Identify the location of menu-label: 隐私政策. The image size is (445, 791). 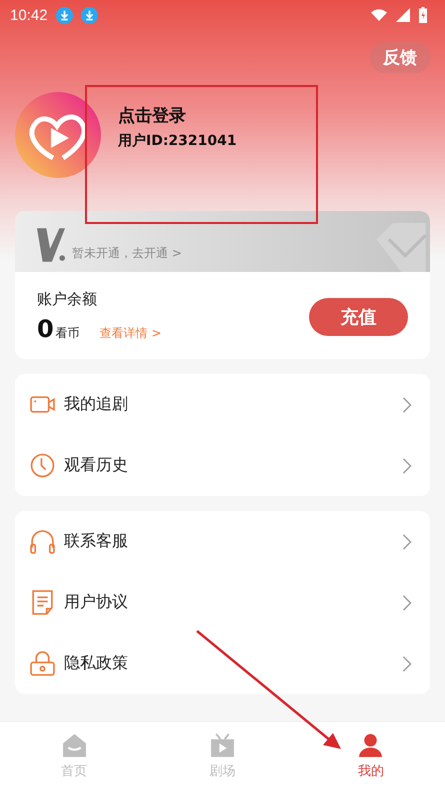
(96, 663).